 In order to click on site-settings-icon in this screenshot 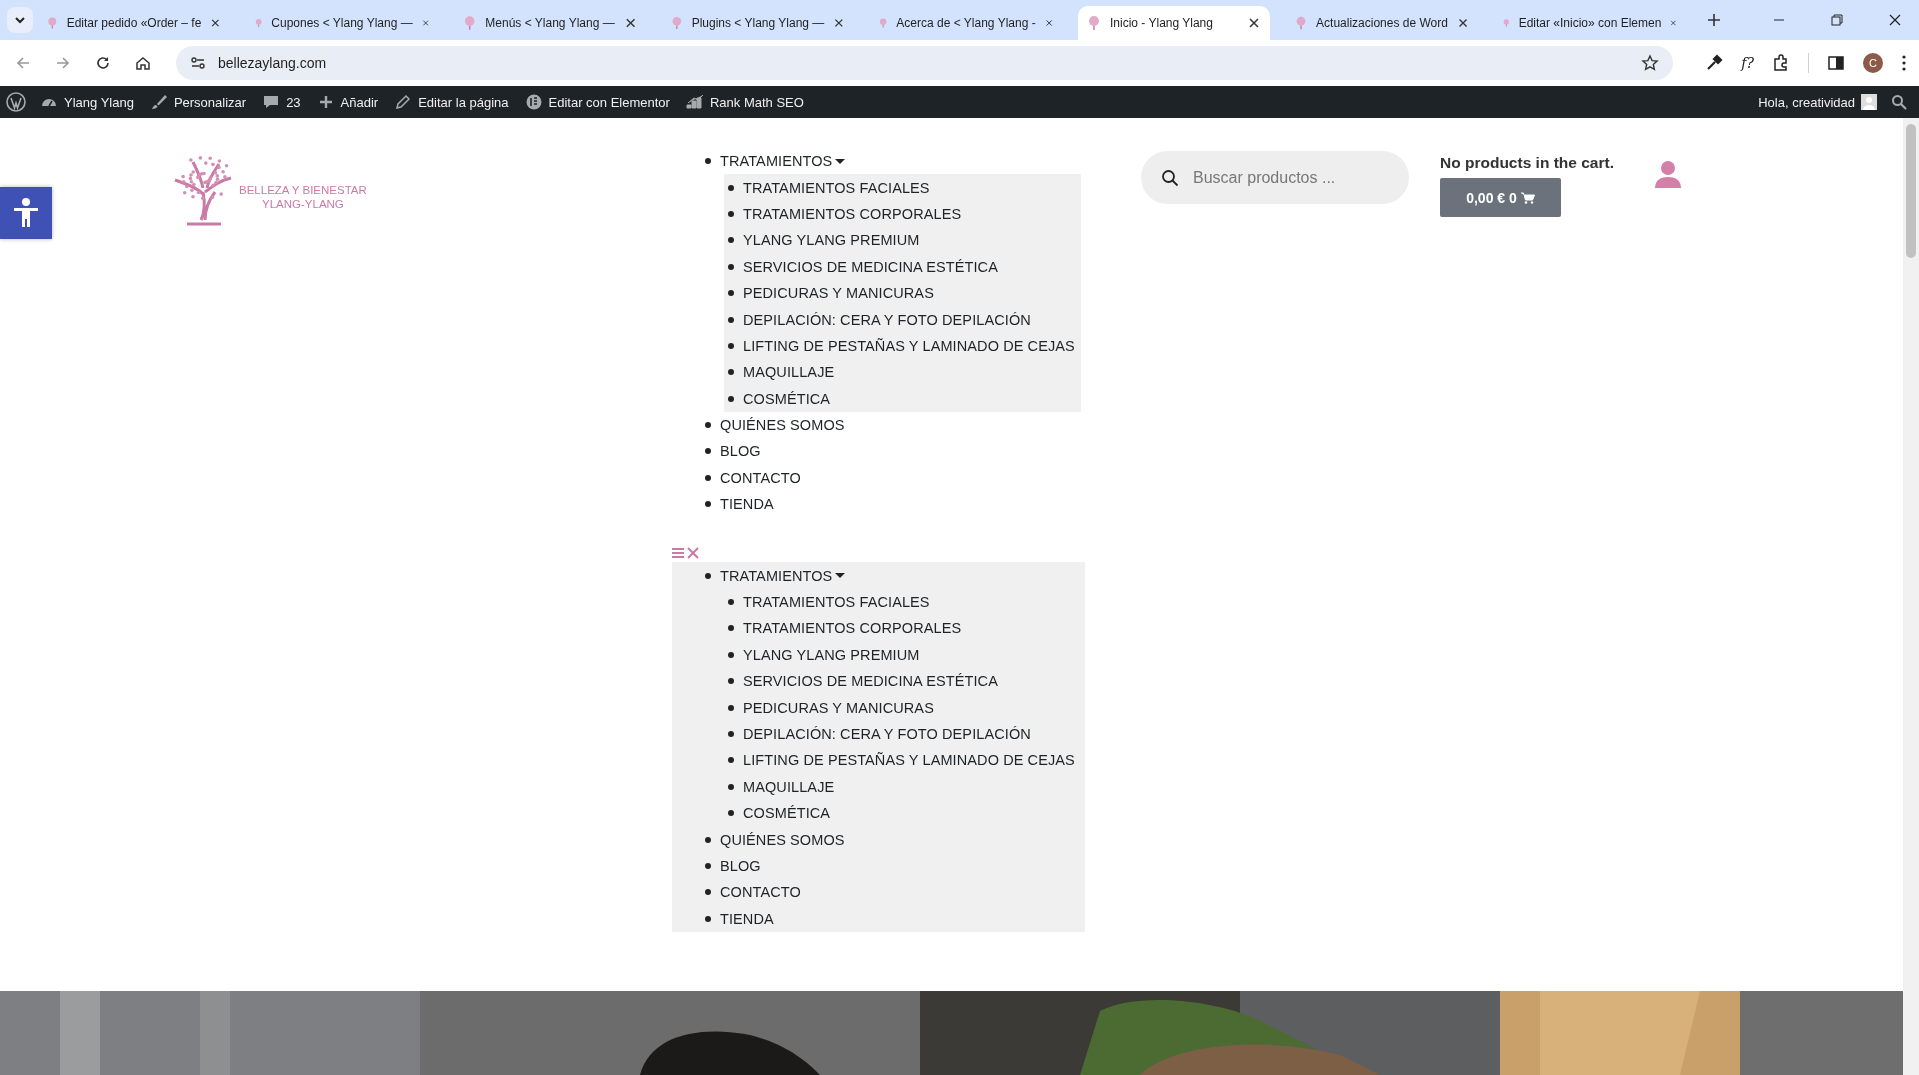, I will do `click(198, 63)`.